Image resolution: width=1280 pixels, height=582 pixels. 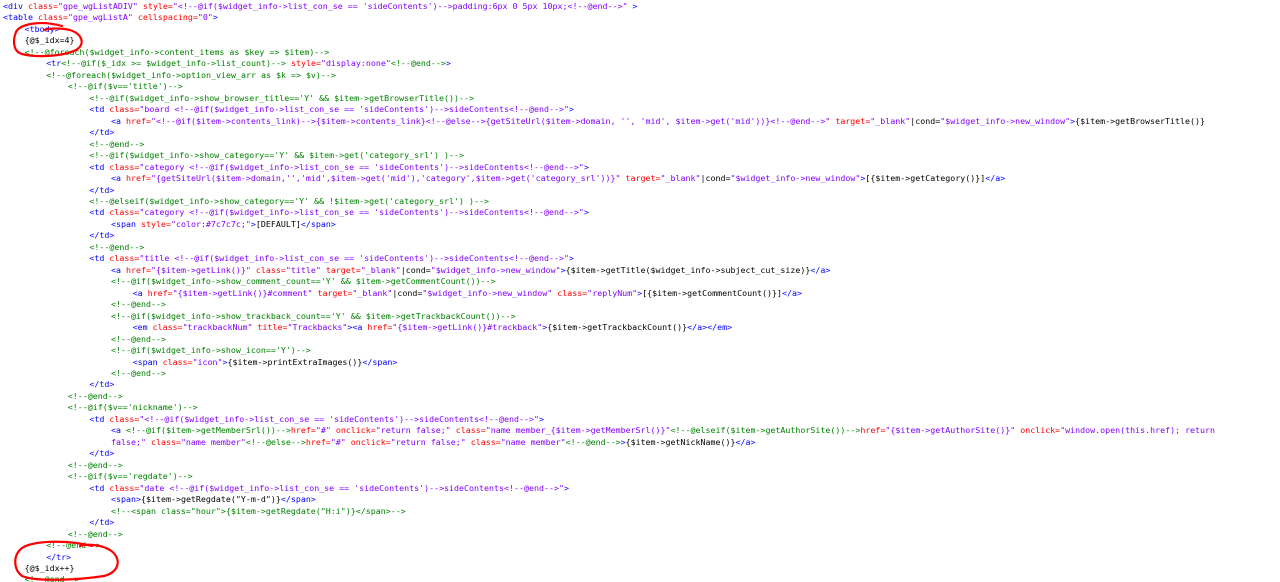 I want to click on code-token: "#", so click(x=323, y=430).